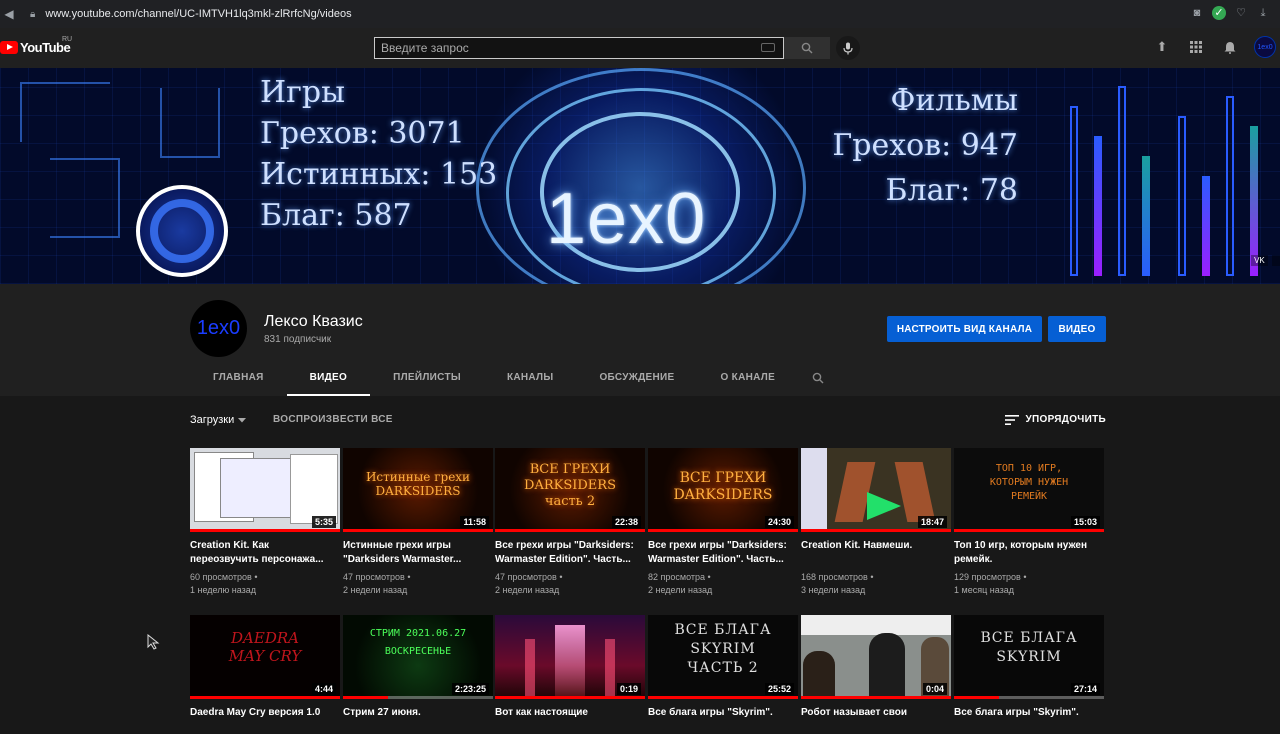  Describe the element at coordinates (579, 48) in the screenshot. I see `search-input: Введите запрос` at that location.